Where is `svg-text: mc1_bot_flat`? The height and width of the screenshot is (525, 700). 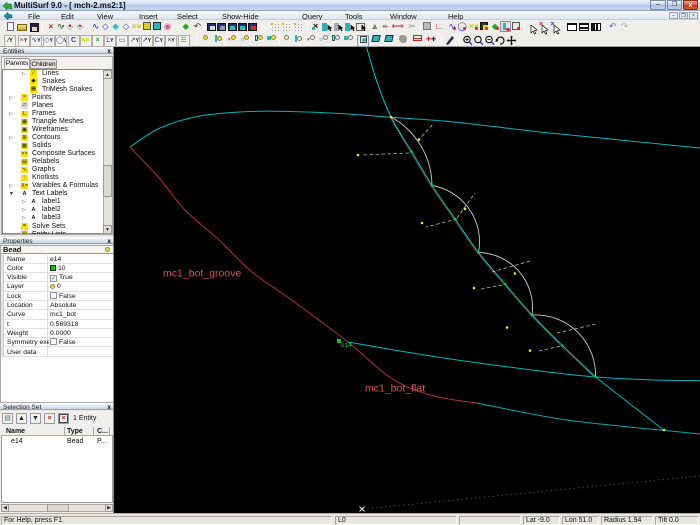
svg-text: mc1_bot_flat is located at coordinates (395, 389).